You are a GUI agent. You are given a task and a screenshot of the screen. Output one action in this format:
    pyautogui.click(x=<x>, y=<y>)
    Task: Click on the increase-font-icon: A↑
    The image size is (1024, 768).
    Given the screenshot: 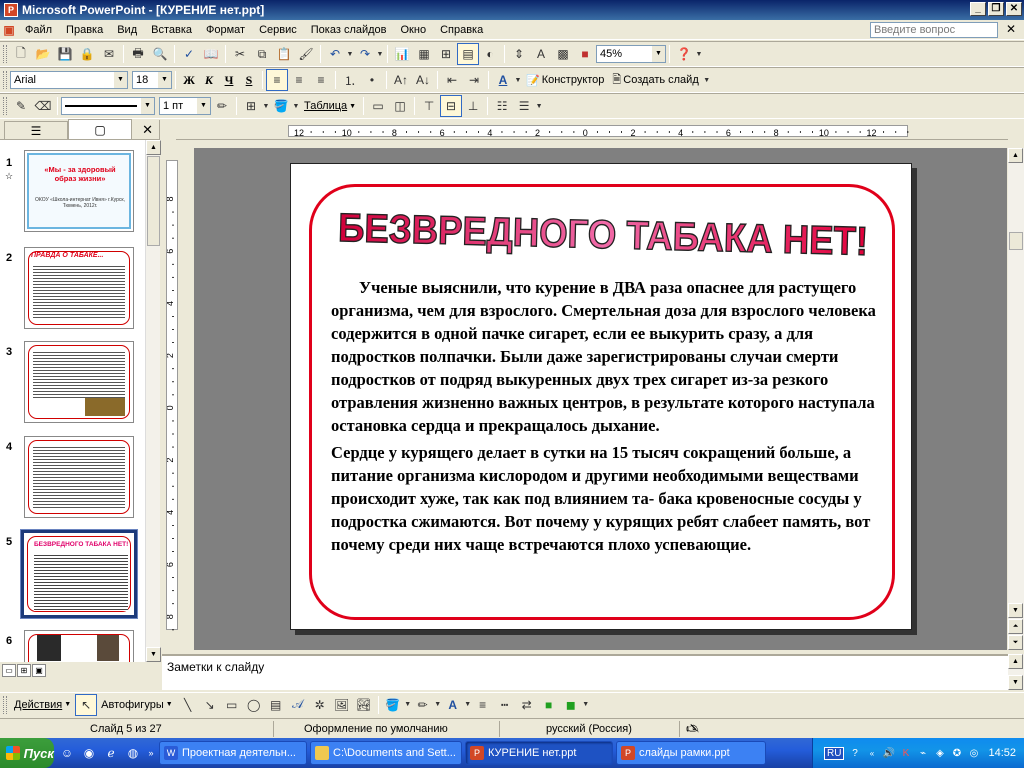 What is the action you would take?
    pyautogui.click(x=401, y=80)
    